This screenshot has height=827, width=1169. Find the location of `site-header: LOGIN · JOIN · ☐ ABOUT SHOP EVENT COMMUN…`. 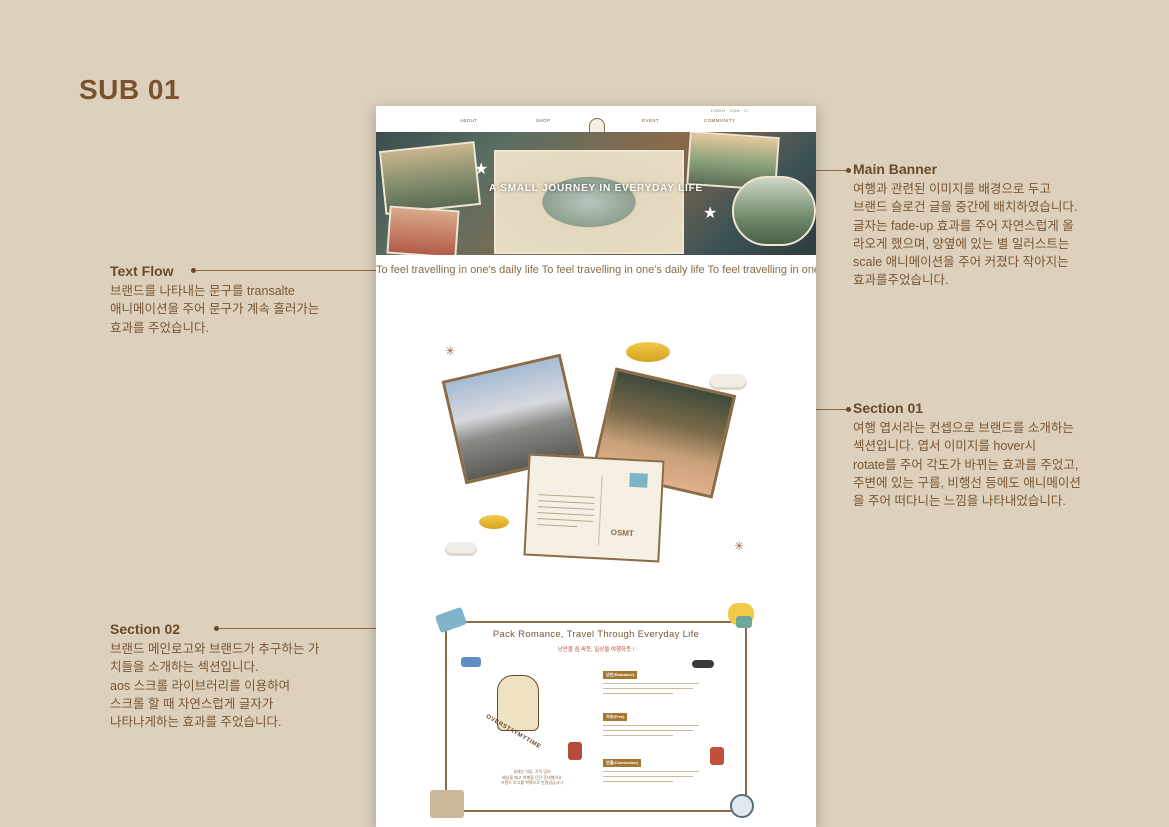

site-header: LOGIN · JOIN · ☐ ABOUT SHOP EVENT COMMUN… is located at coordinates (596, 121).